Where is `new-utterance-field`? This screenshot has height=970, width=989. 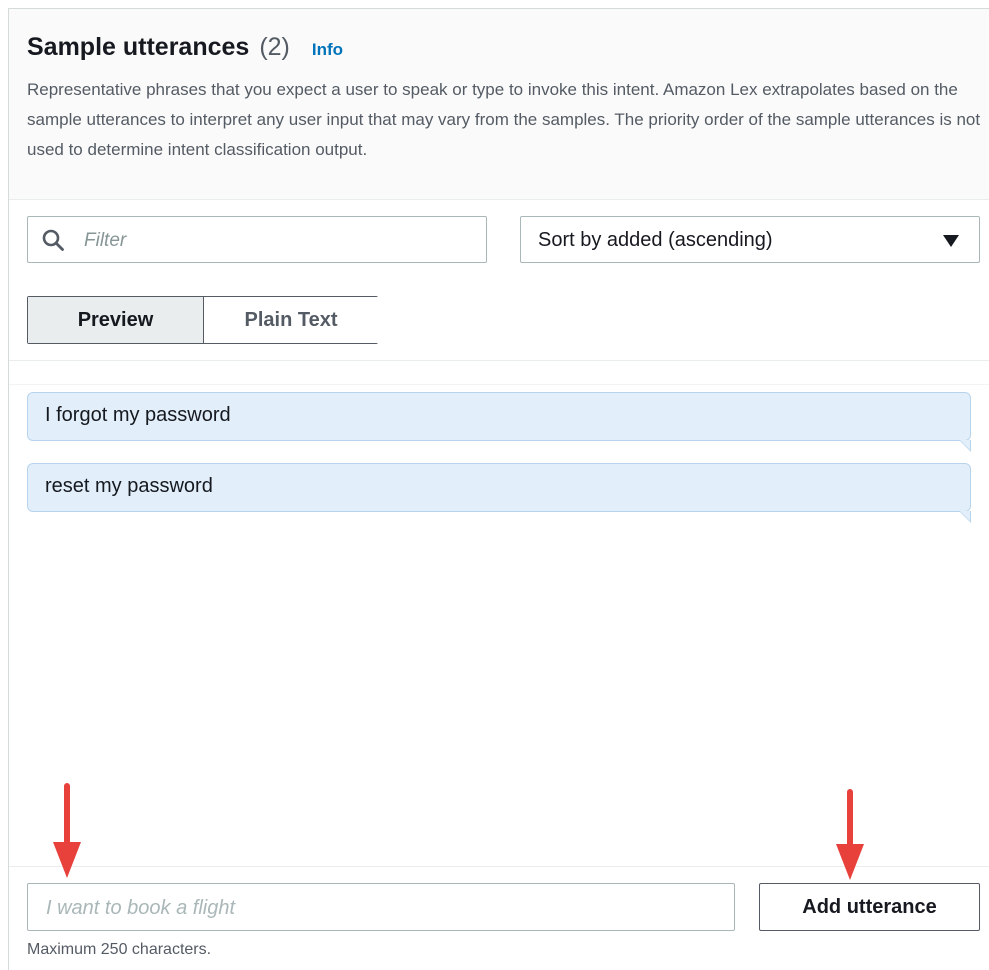 new-utterance-field is located at coordinates (381, 907).